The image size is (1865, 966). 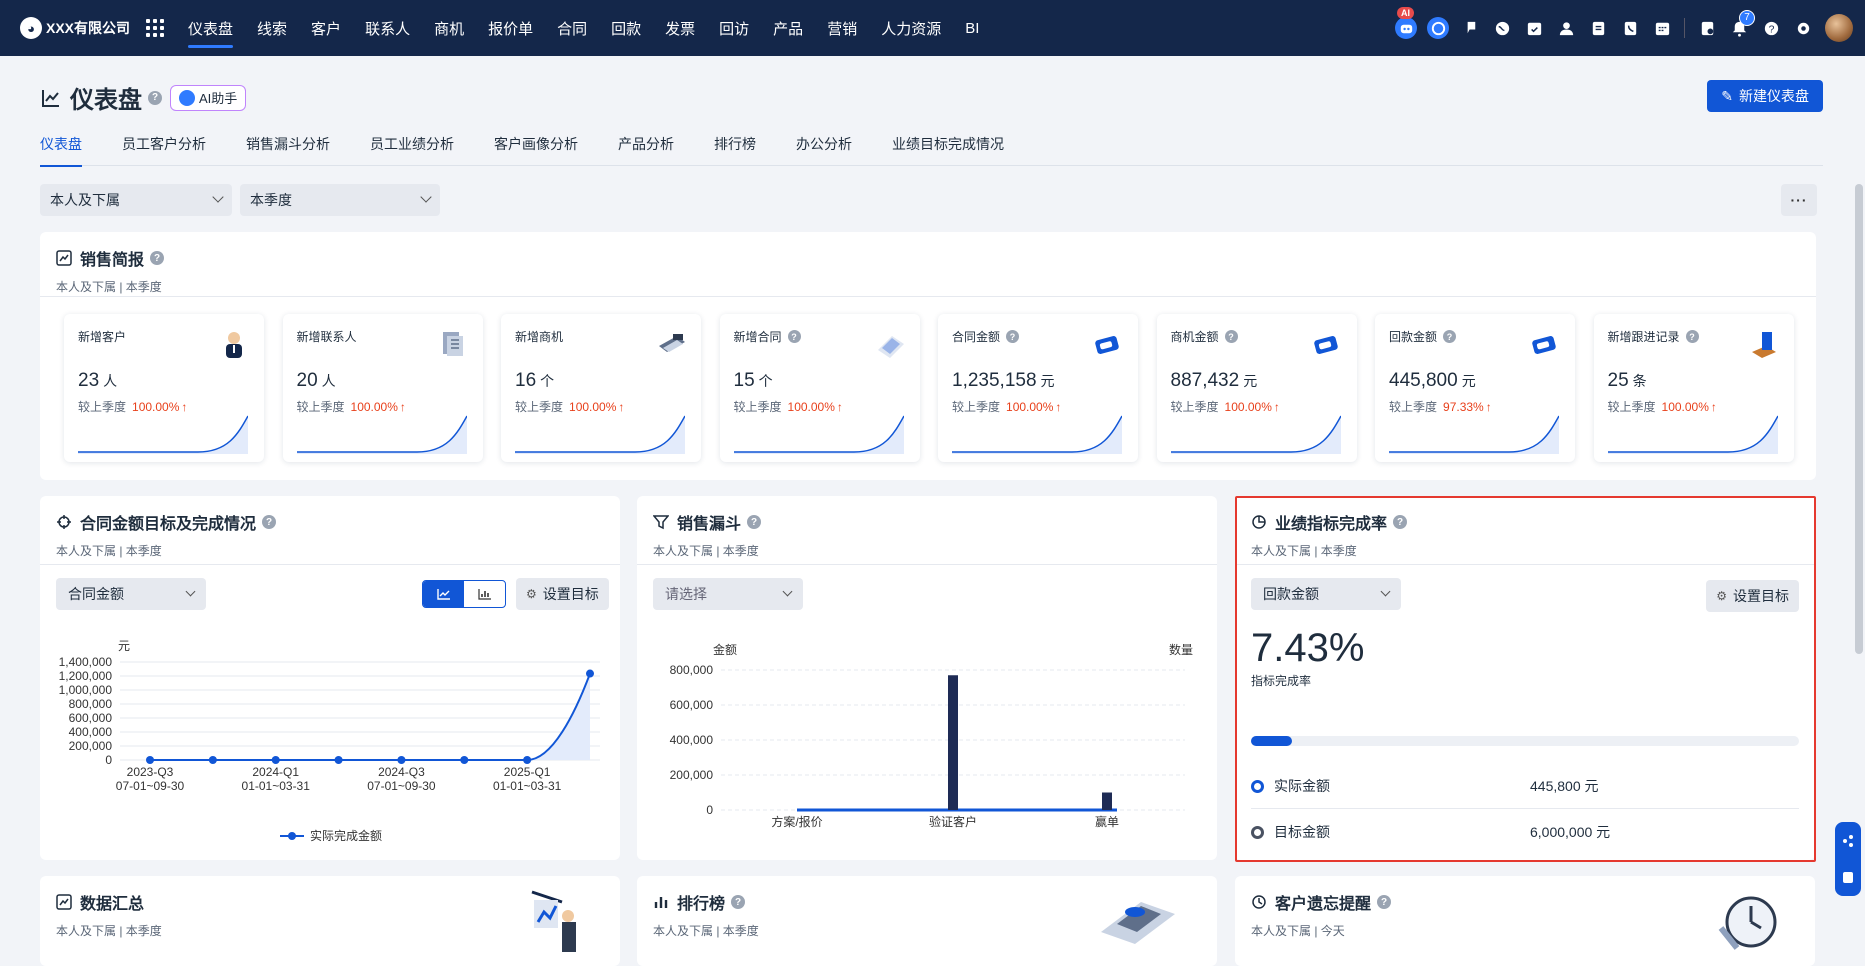 I want to click on data-summary-subtitle: 本人及下属 | 本季度, so click(x=109, y=931).